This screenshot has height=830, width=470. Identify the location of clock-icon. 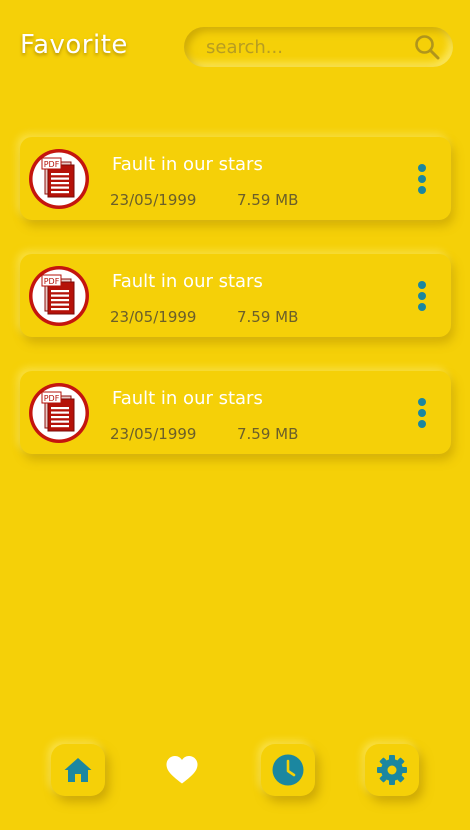
(288, 770).